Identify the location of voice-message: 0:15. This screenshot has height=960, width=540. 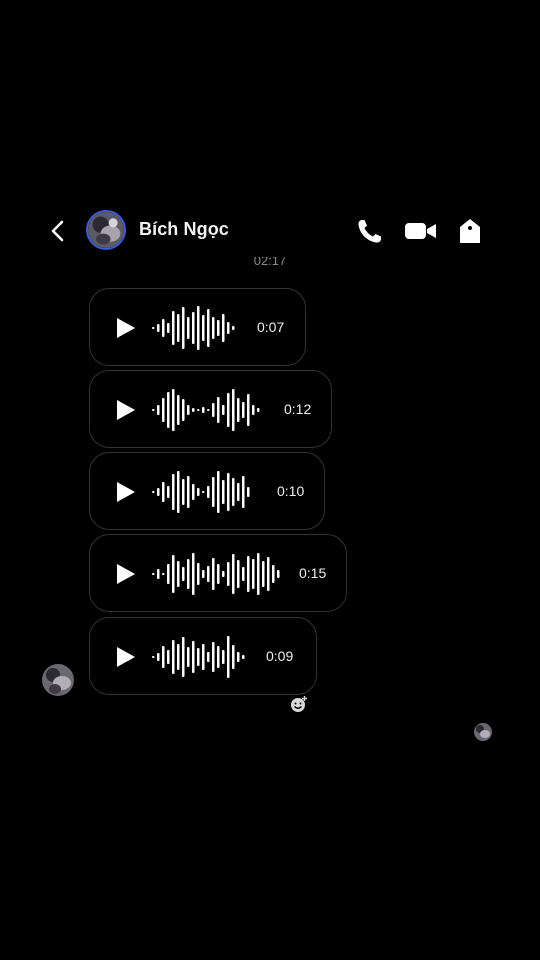
(218, 573).